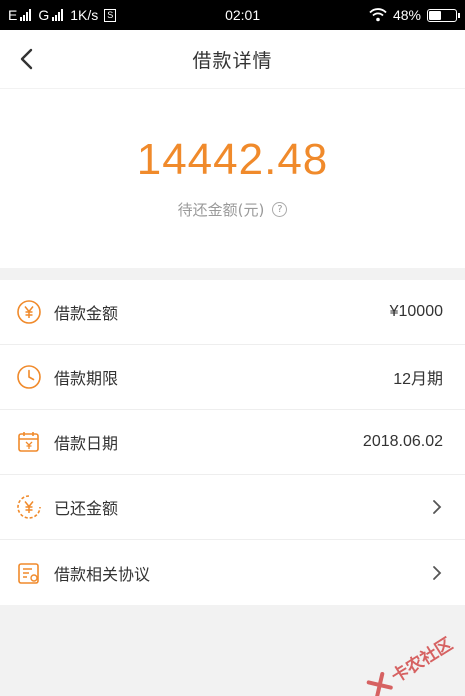 The image size is (465, 696). I want to click on detail-row-loan-date: 借款日期 2018.06.02, so click(232, 442).